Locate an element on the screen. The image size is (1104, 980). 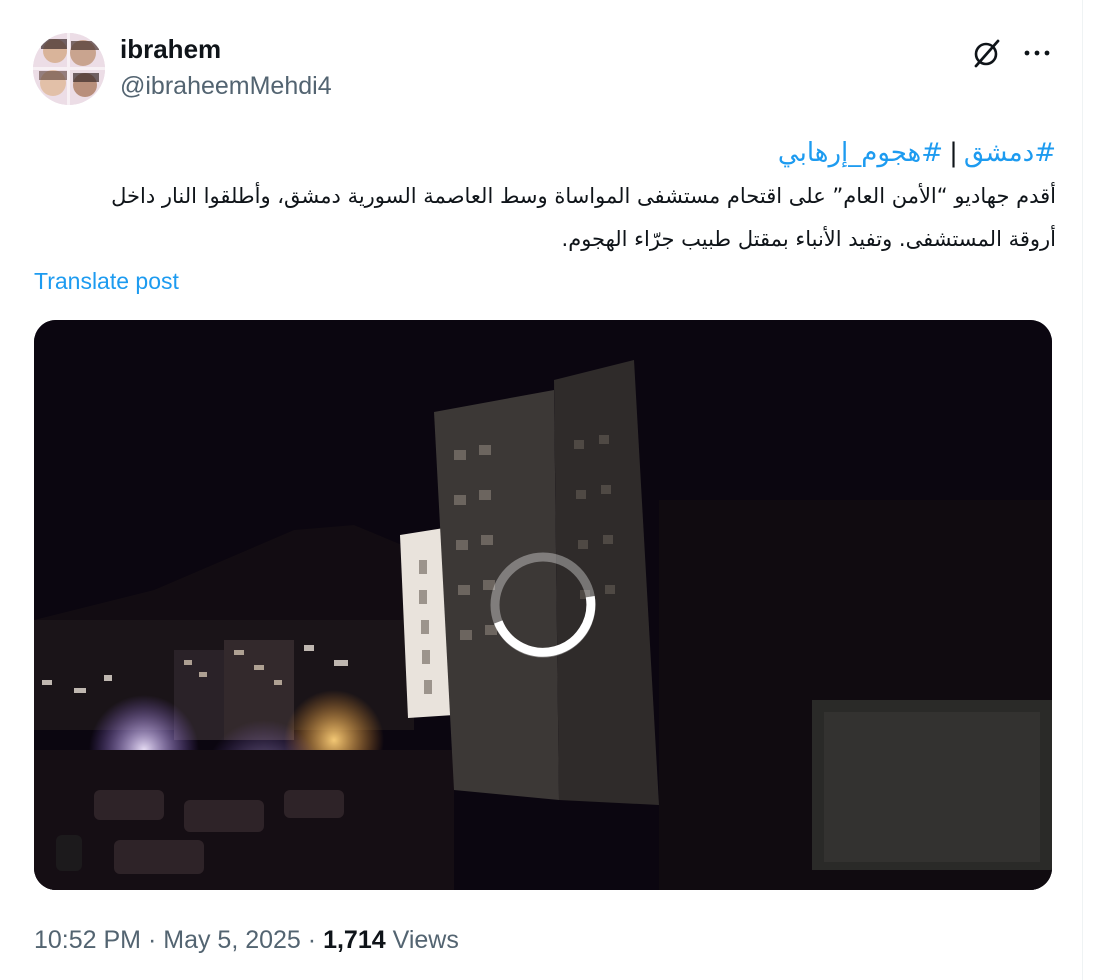
hashtag-damascus: #دمشق is located at coordinates (1010, 153).